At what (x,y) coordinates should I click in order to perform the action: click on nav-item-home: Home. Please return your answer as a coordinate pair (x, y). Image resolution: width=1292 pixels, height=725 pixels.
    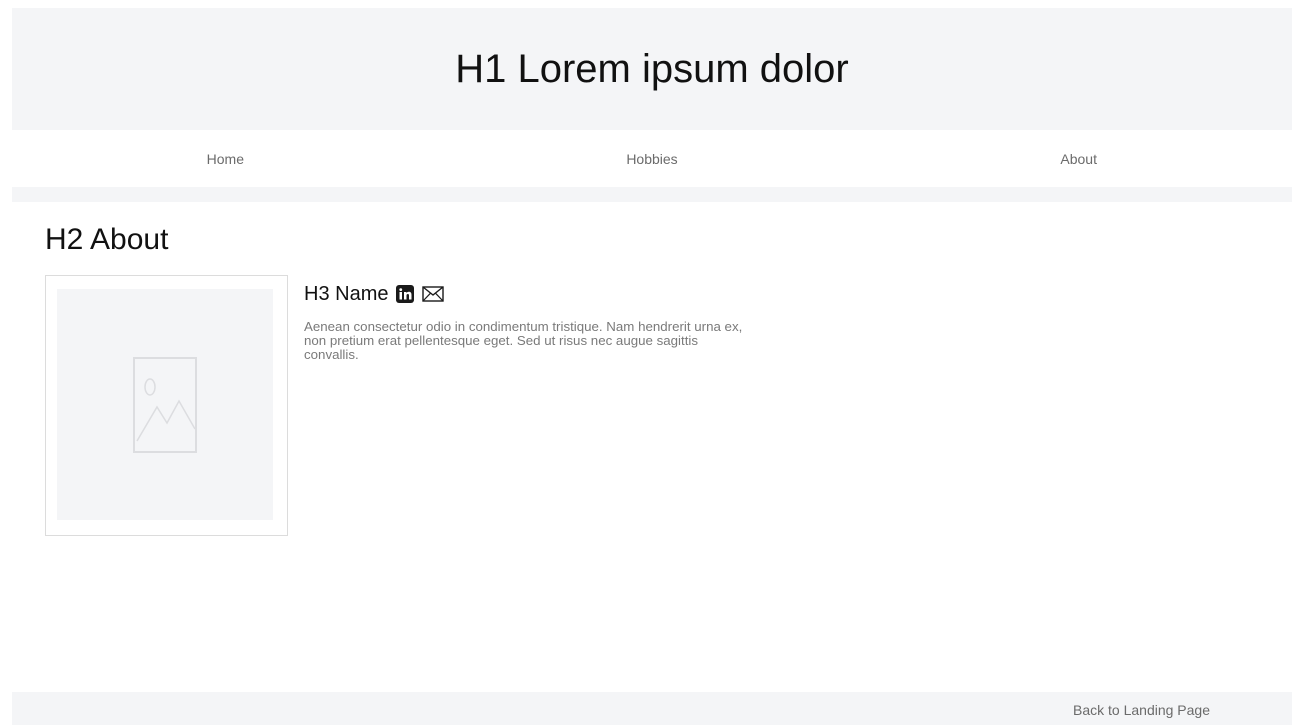
    Looking at the image, I should click on (225, 158).